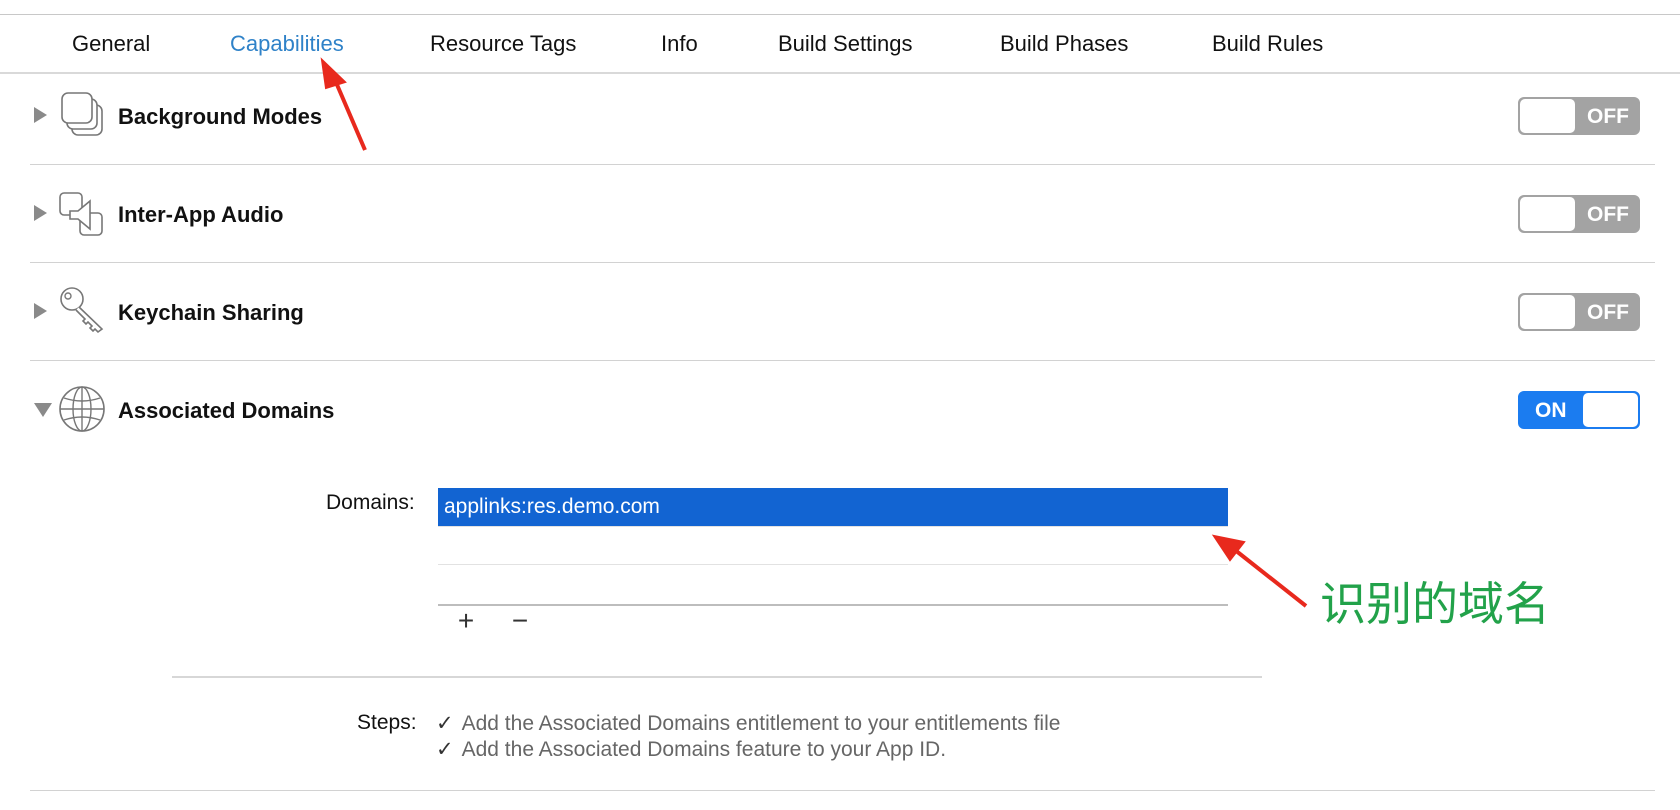  Describe the element at coordinates (287, 44) in the screenshot. I see `tab-capabilities: Capabilities` at that location.